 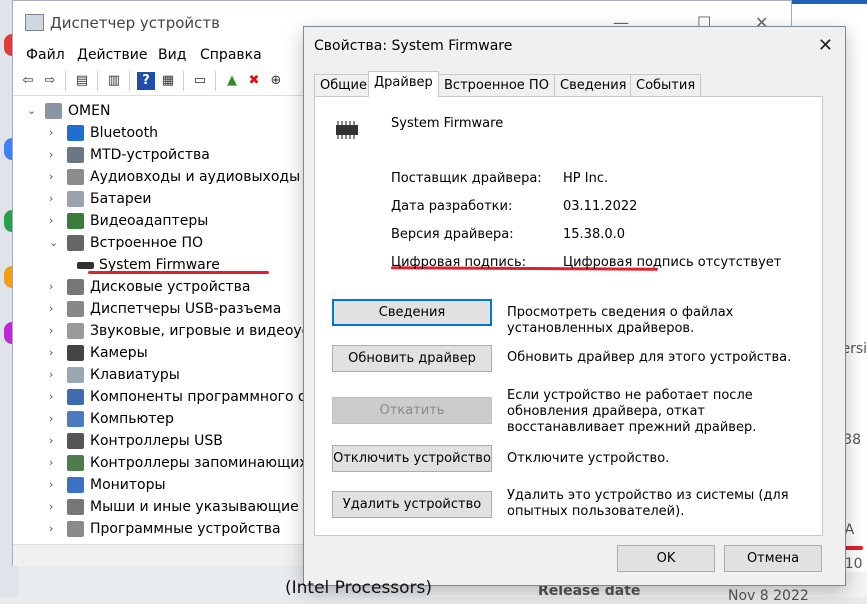 I want to click on tree-item-label: Аудиовходы и аудиовыходы, so click(x=195, y=177).